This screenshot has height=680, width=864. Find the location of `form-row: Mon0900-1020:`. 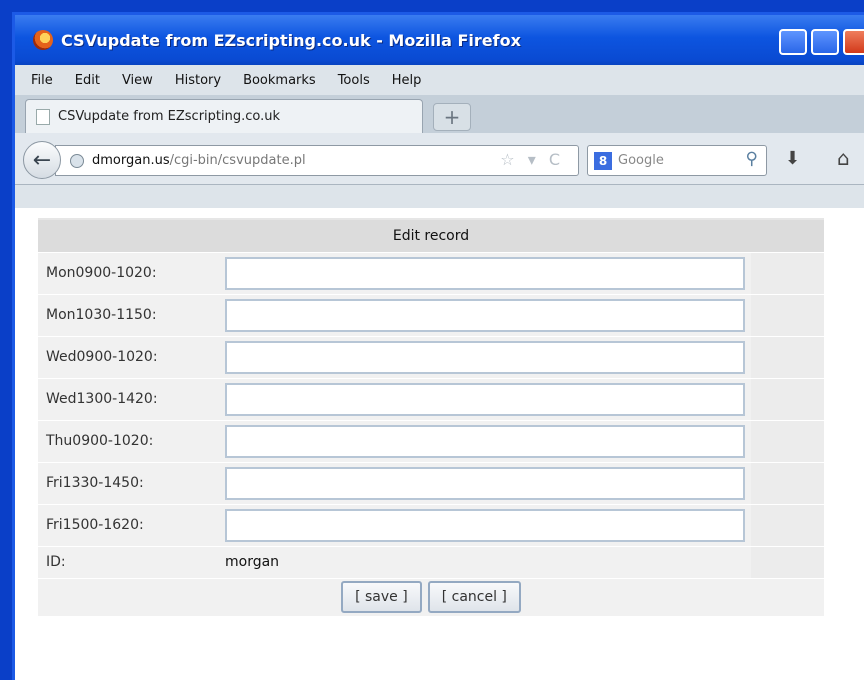

form-row: Mon0900-1020: is located at coordinates (431, 272).